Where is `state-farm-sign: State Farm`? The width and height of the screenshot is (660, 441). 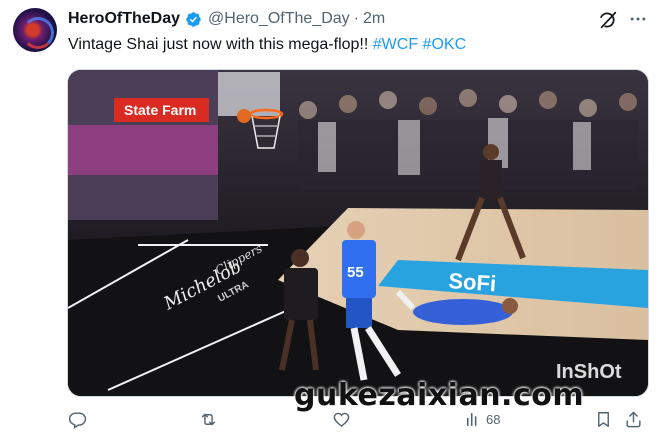 state-farm-sign: State Farm is located at coordinates (161, 110).